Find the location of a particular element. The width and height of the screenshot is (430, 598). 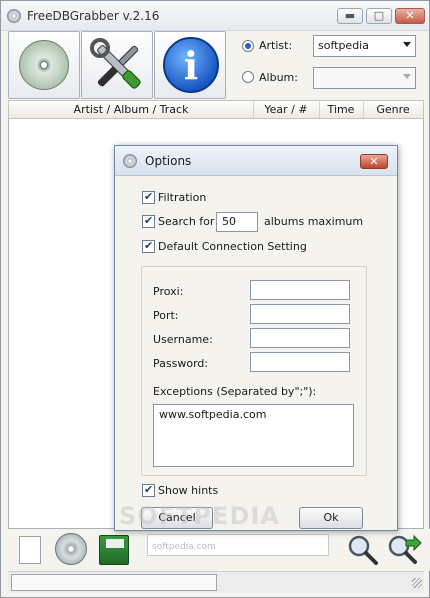

album-label: Album: is located at coordinates (278, 77).